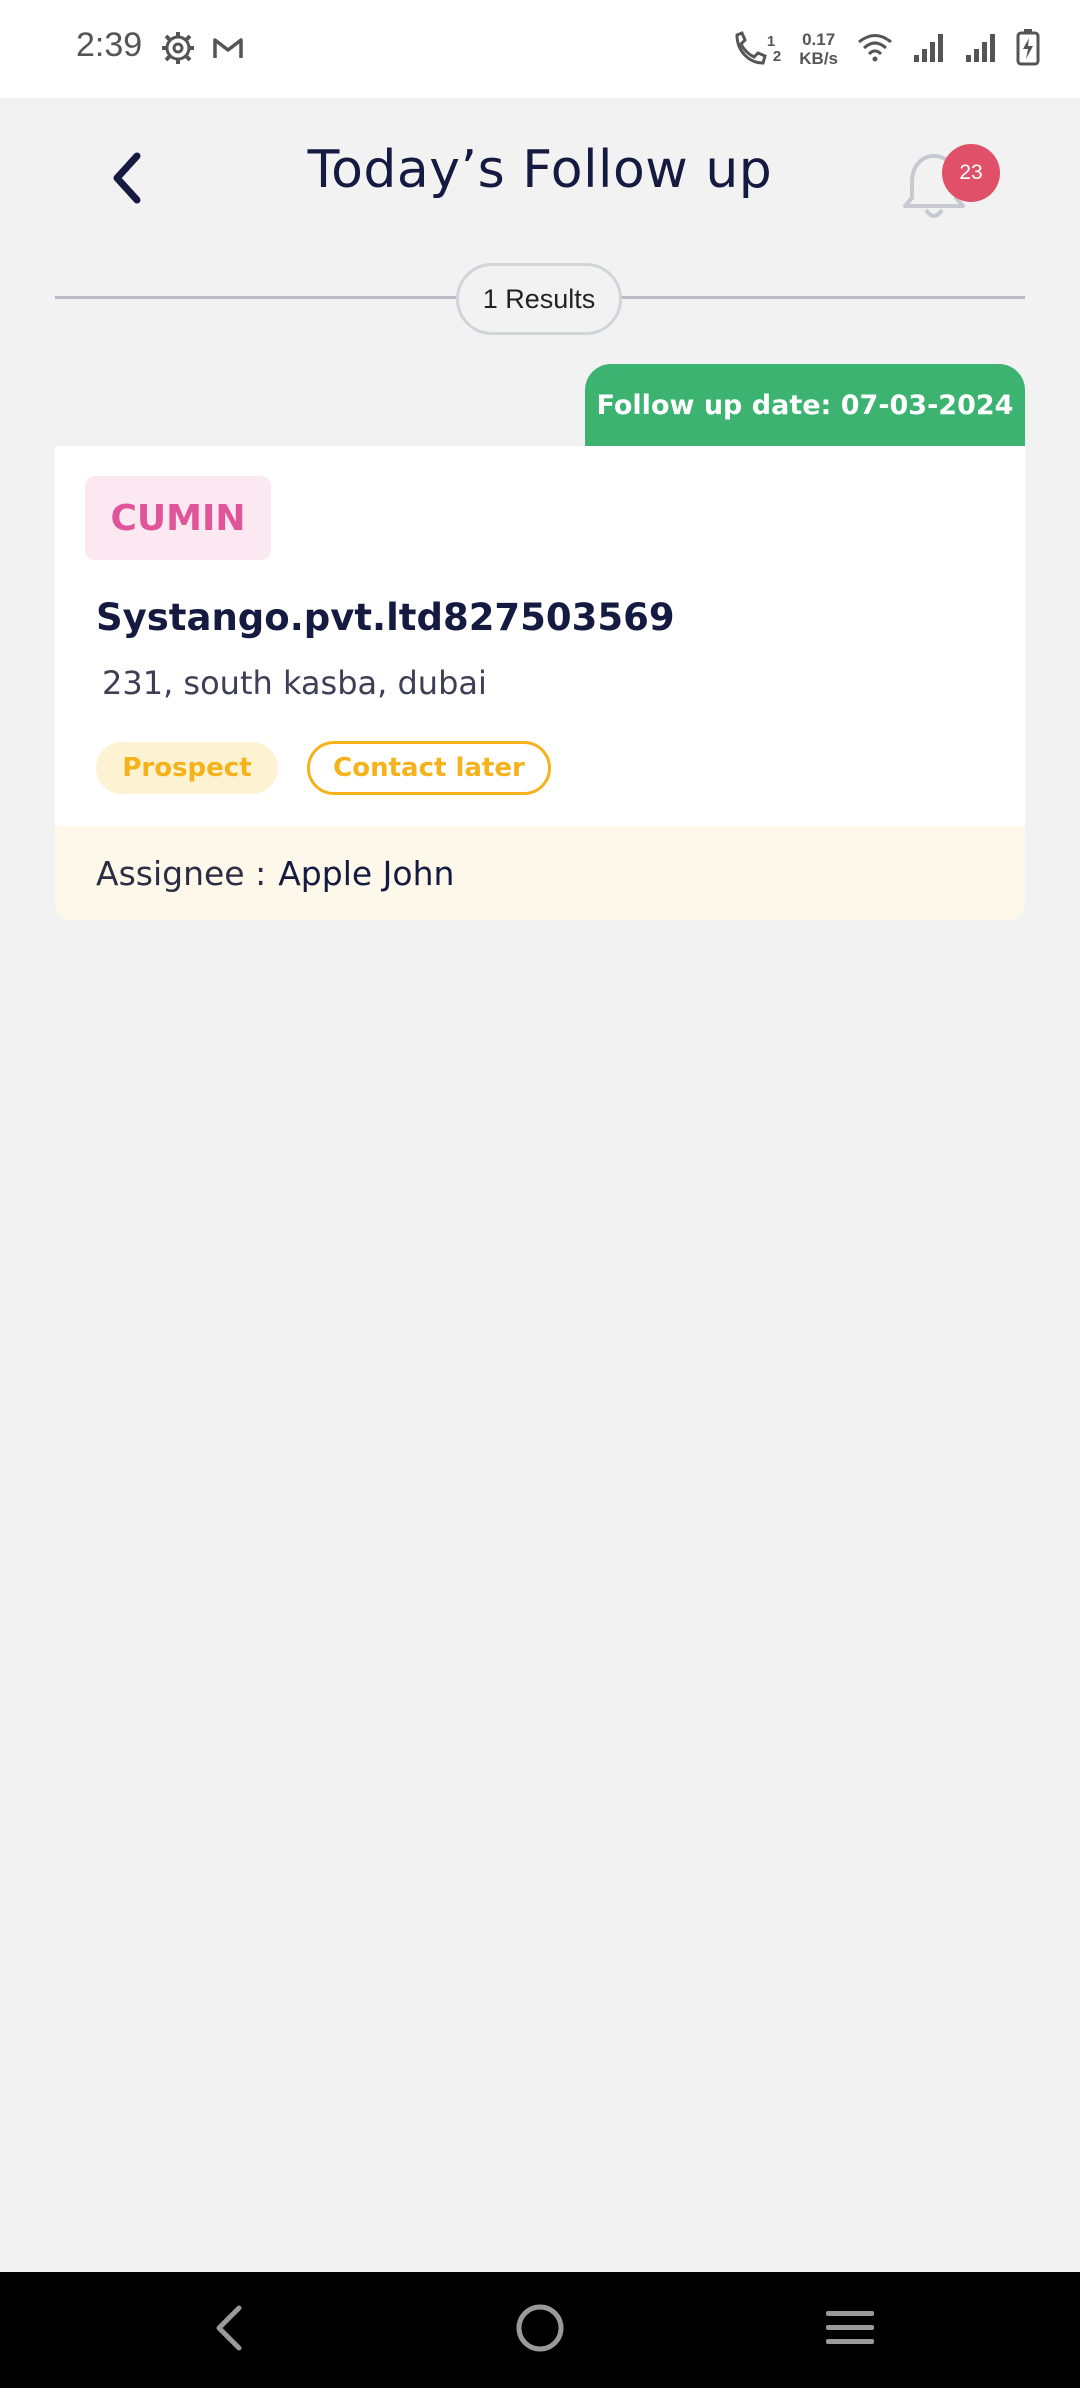 This screenshot has height=2388, width=1080. Describe the element at coordinates (805, 405) in the screenshot. I see `follow-up-date-tab: Follow up date: 07-03-2024` at that location.